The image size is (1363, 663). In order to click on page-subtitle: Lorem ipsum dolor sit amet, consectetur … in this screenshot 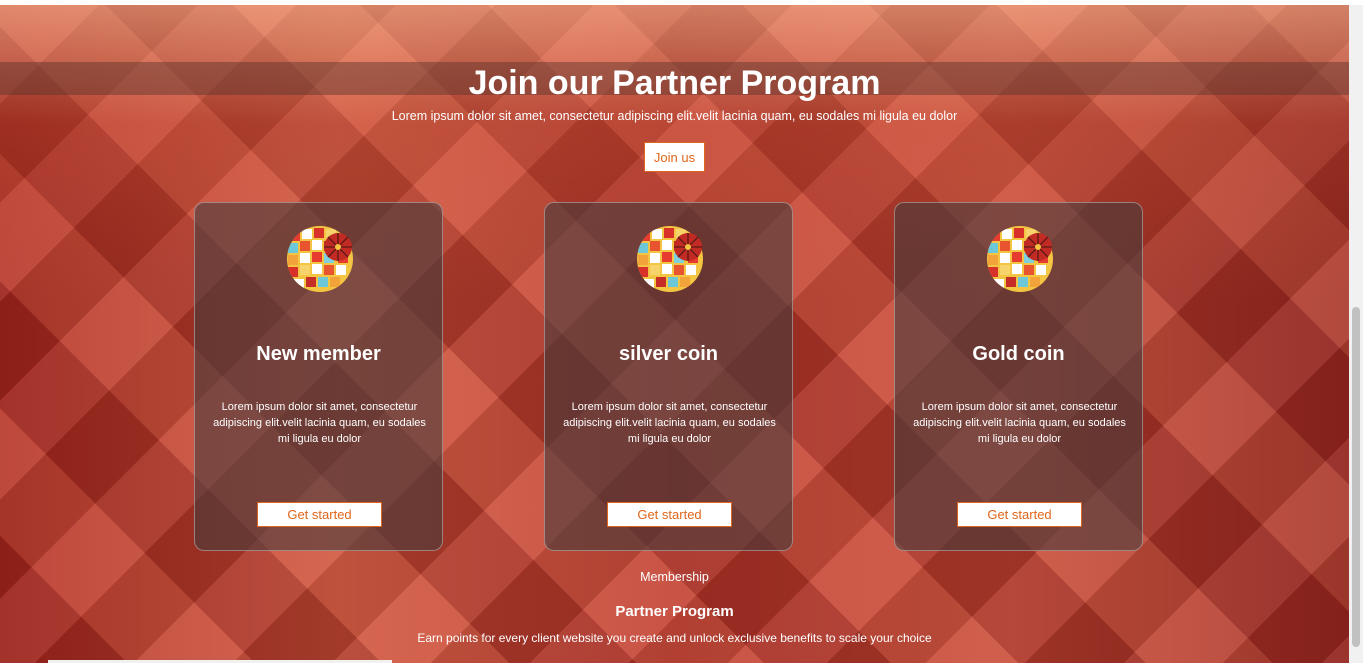, I will do `click(674, 116)`.